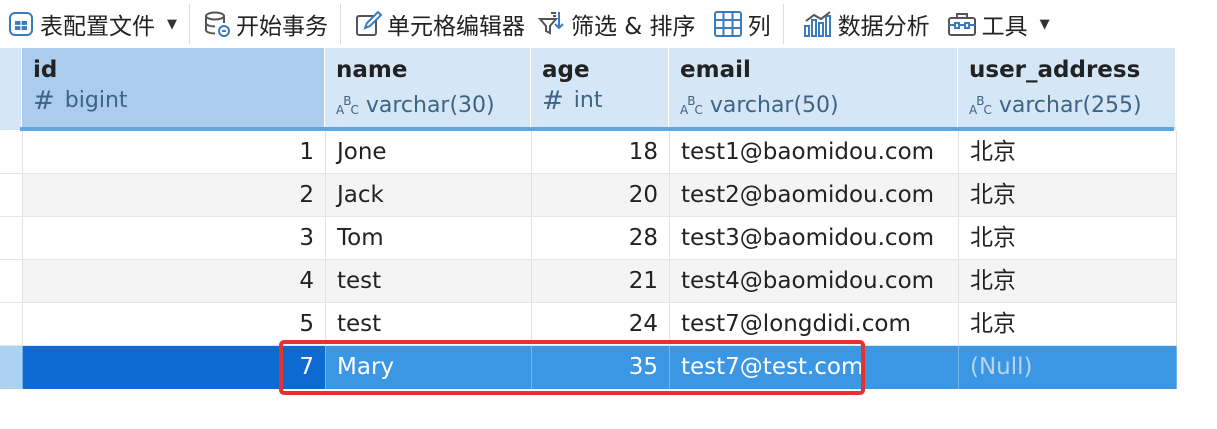 The width and height of the screenshot is (1217, 429). Describe the element at coordinates (814, 152) in the screenshot. I see `cell-email: test1@baomidou.com` at that location.